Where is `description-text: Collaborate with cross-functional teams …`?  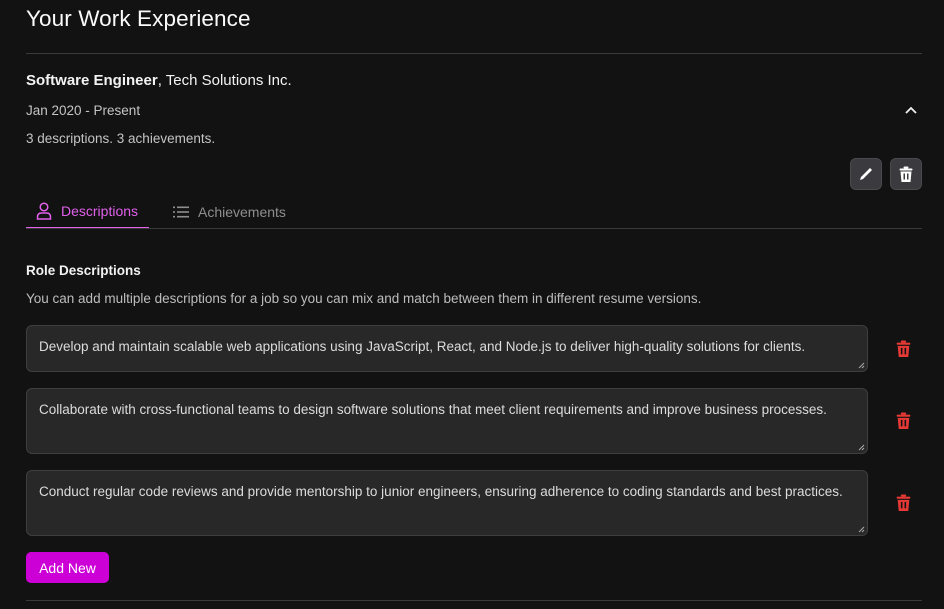 description-text: Collaborate with cross-functional teams … is located at coordinates (433, 409).